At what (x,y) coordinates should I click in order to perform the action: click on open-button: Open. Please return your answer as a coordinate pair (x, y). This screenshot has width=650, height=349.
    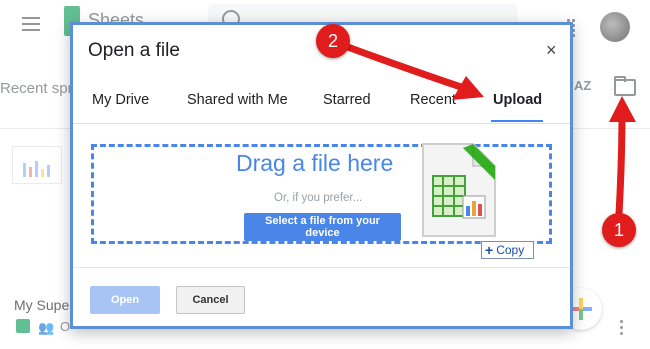
    Looking at the image, I should click on (125, 300).